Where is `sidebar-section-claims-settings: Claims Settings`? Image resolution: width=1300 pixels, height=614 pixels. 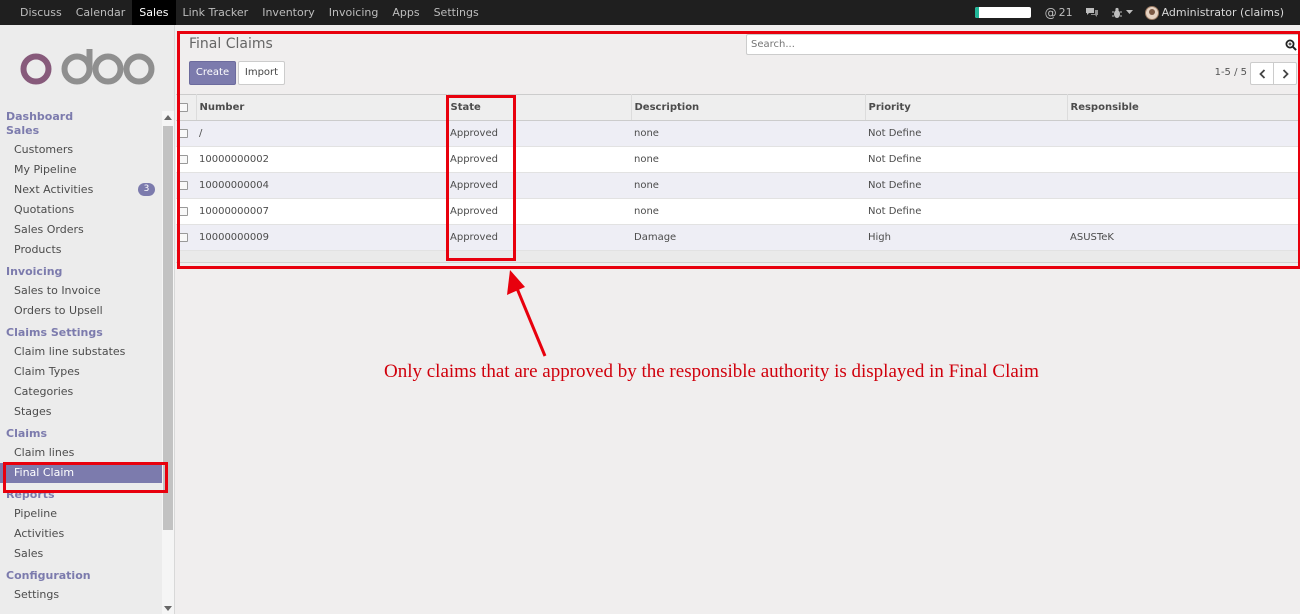
sidebar-section-claims-settings: Claims Settings is located at coordinates (81, 333).